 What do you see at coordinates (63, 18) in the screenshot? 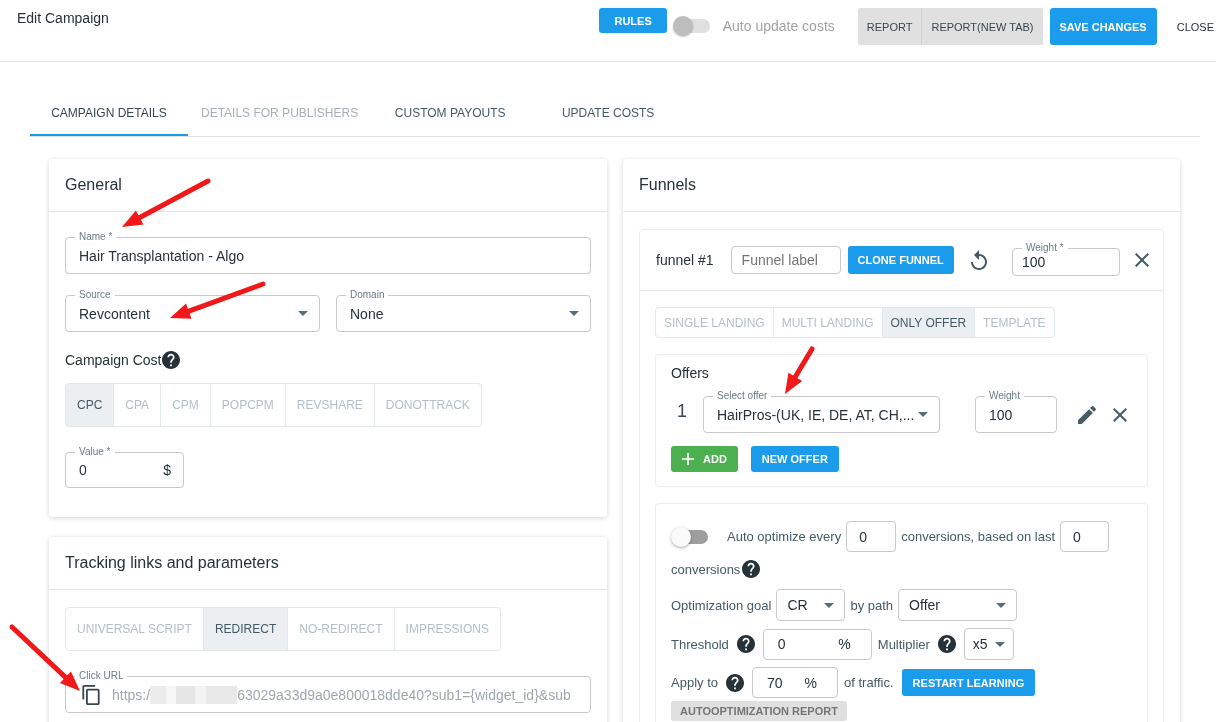
I see `page-title: Edit Campaign` at bounding box center [63, 18].